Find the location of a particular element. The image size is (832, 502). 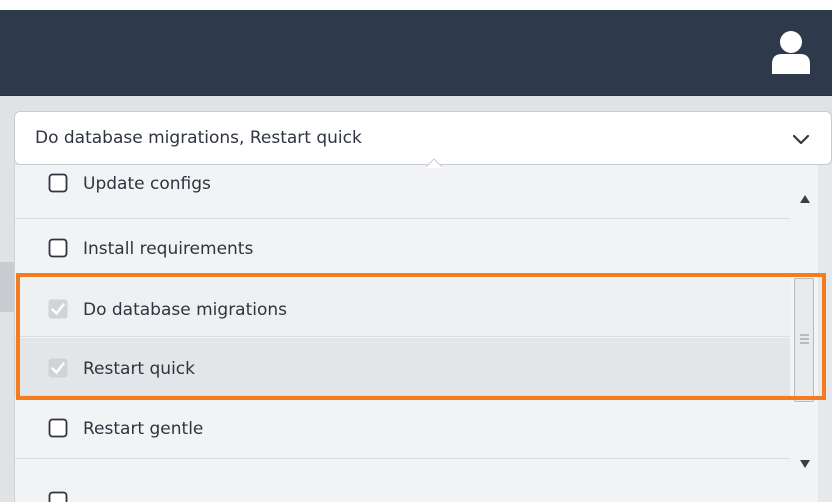

option-restart-gentle: Restart gentle is located at coordinates (402, 430).